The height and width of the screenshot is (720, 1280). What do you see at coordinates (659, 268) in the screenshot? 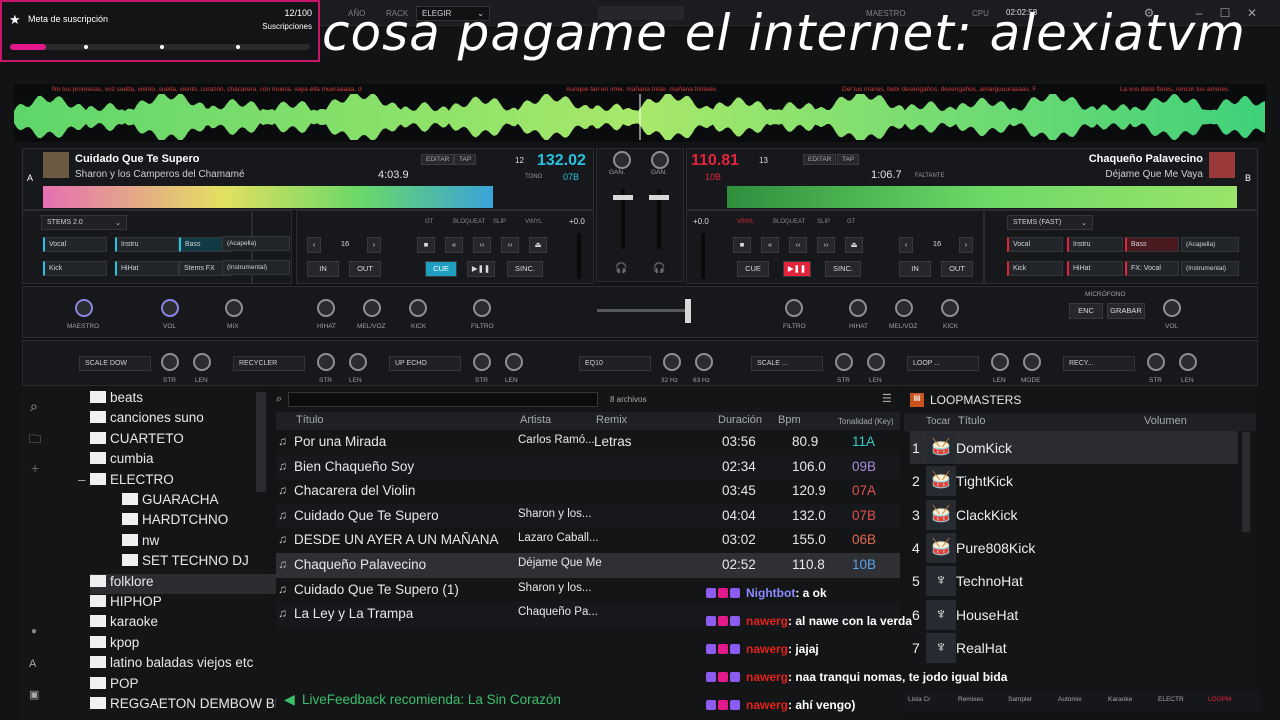
I see `headphones-b-icon: 🎧` at bounding box center [659, 268].